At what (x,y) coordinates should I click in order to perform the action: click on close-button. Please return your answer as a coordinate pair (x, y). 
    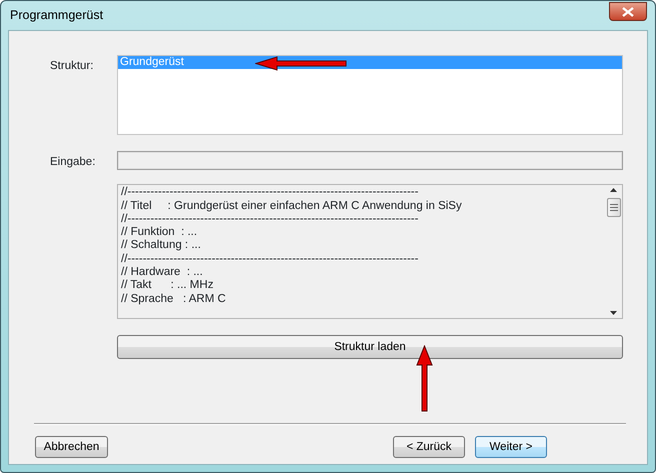
    Looking at the image, I should click on (628, 11).